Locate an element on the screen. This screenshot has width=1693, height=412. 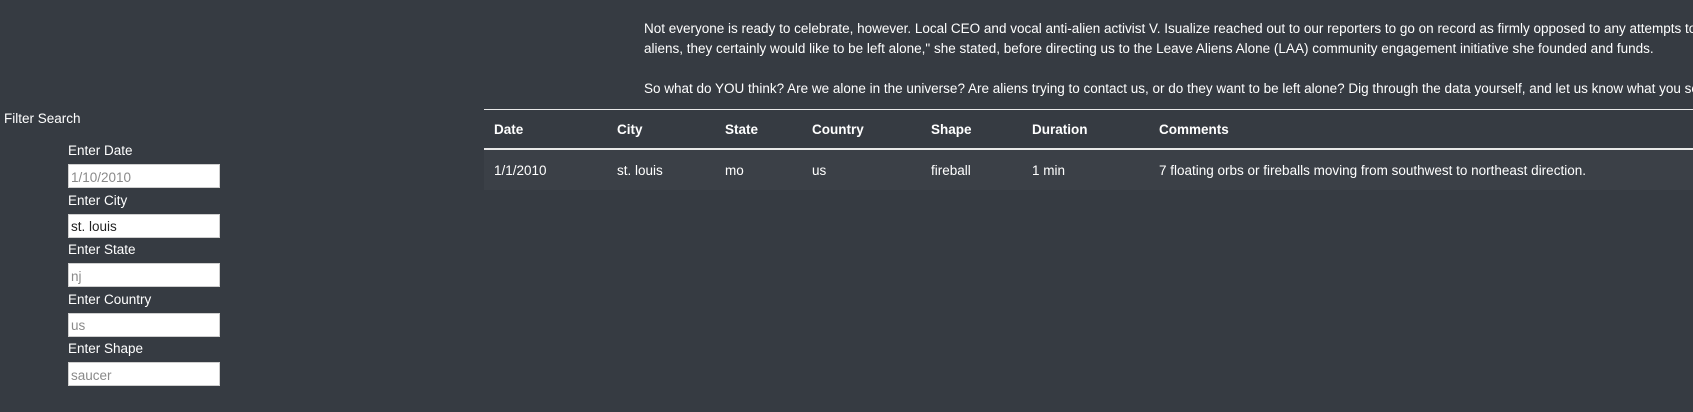
filter-item-date: Enter Date is located at coordinates (144, 167).